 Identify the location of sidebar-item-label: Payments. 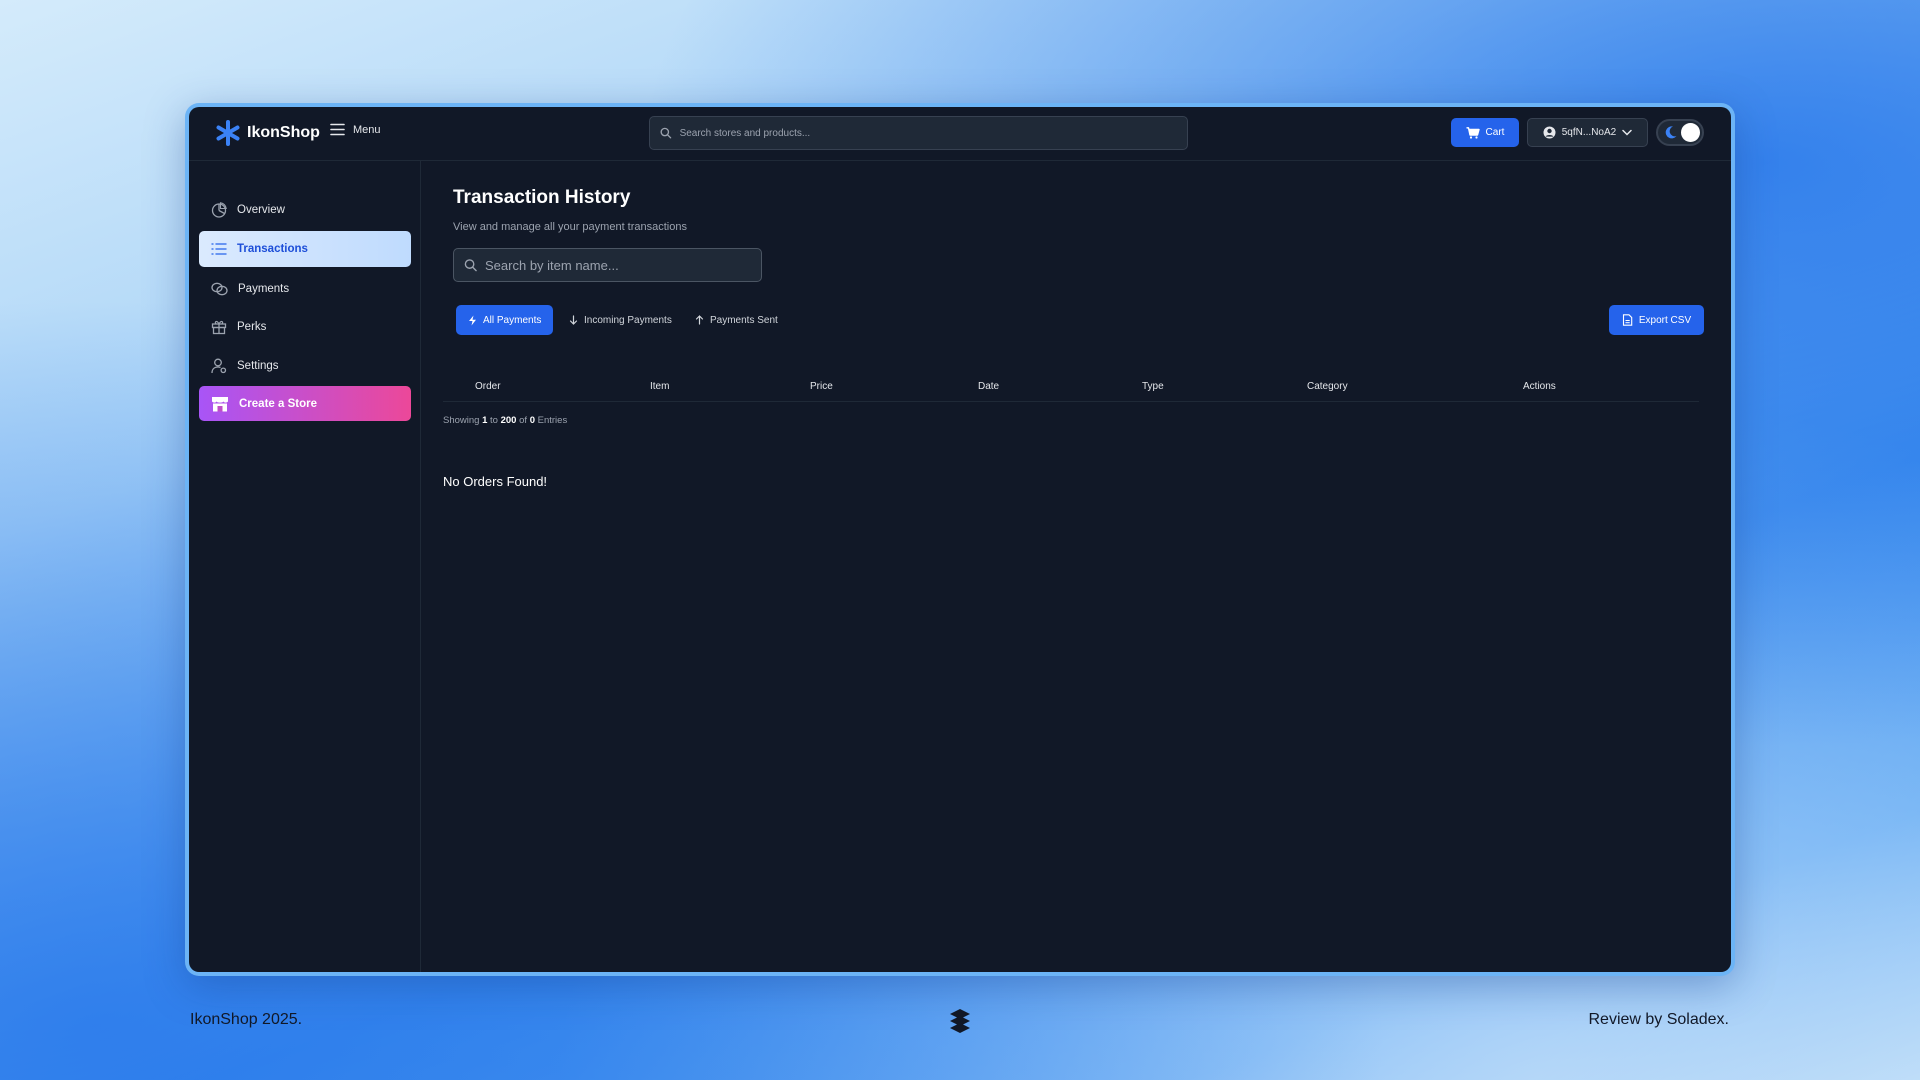
(264, 289).